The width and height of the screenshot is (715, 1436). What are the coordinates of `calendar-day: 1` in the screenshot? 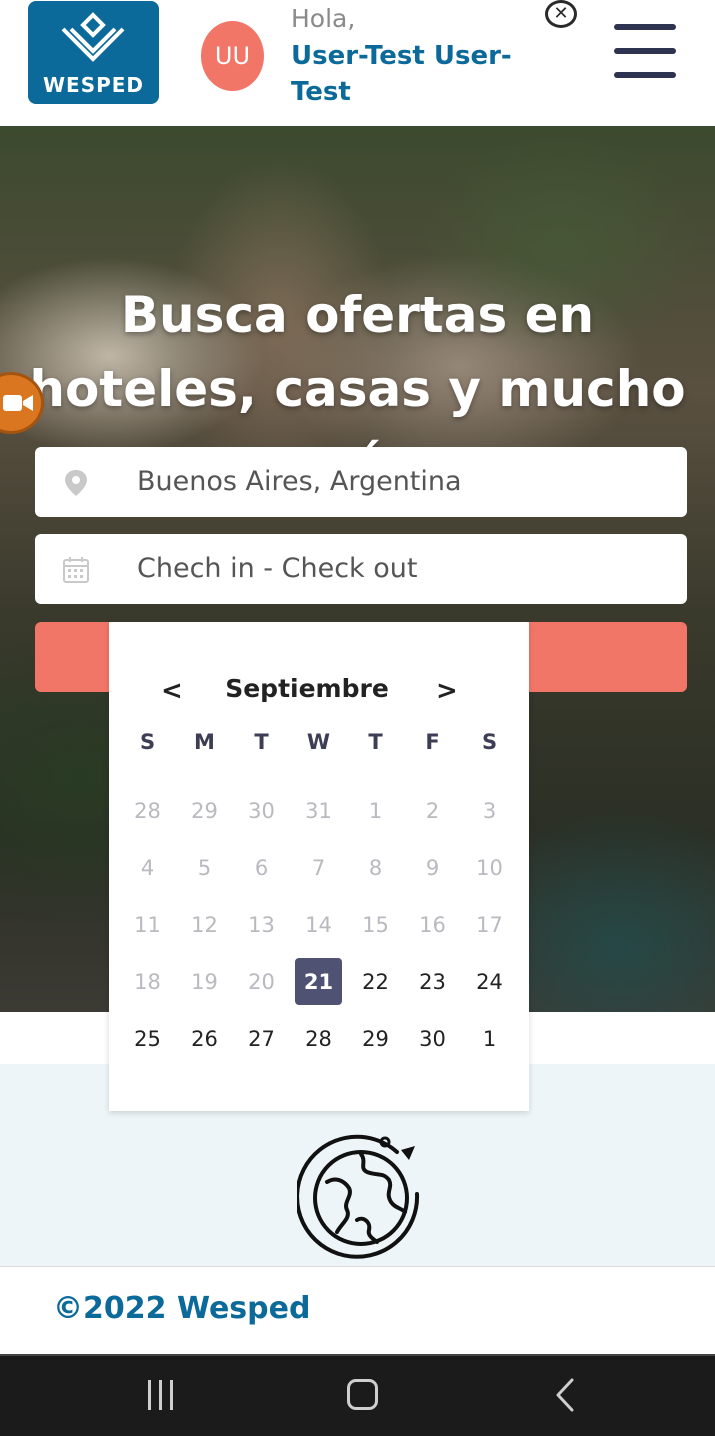 It's located at (489, 1038).